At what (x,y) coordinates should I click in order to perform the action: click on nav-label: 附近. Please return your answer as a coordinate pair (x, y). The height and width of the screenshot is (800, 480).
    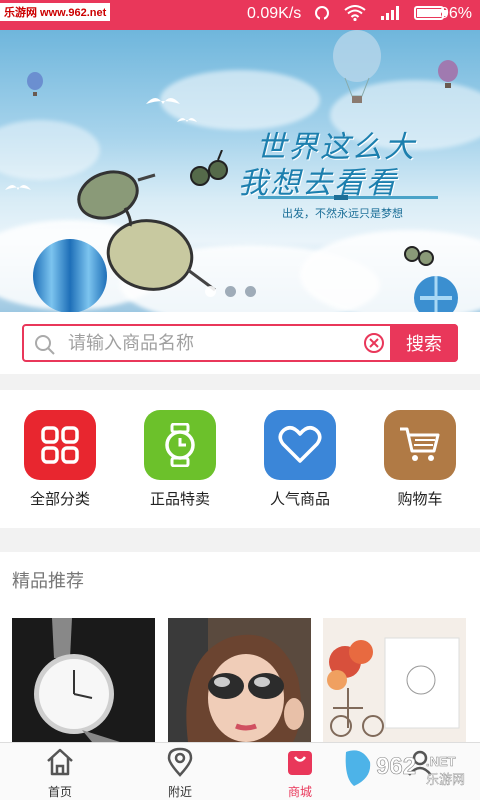
    Looking at the image, I should click on (179, 792).